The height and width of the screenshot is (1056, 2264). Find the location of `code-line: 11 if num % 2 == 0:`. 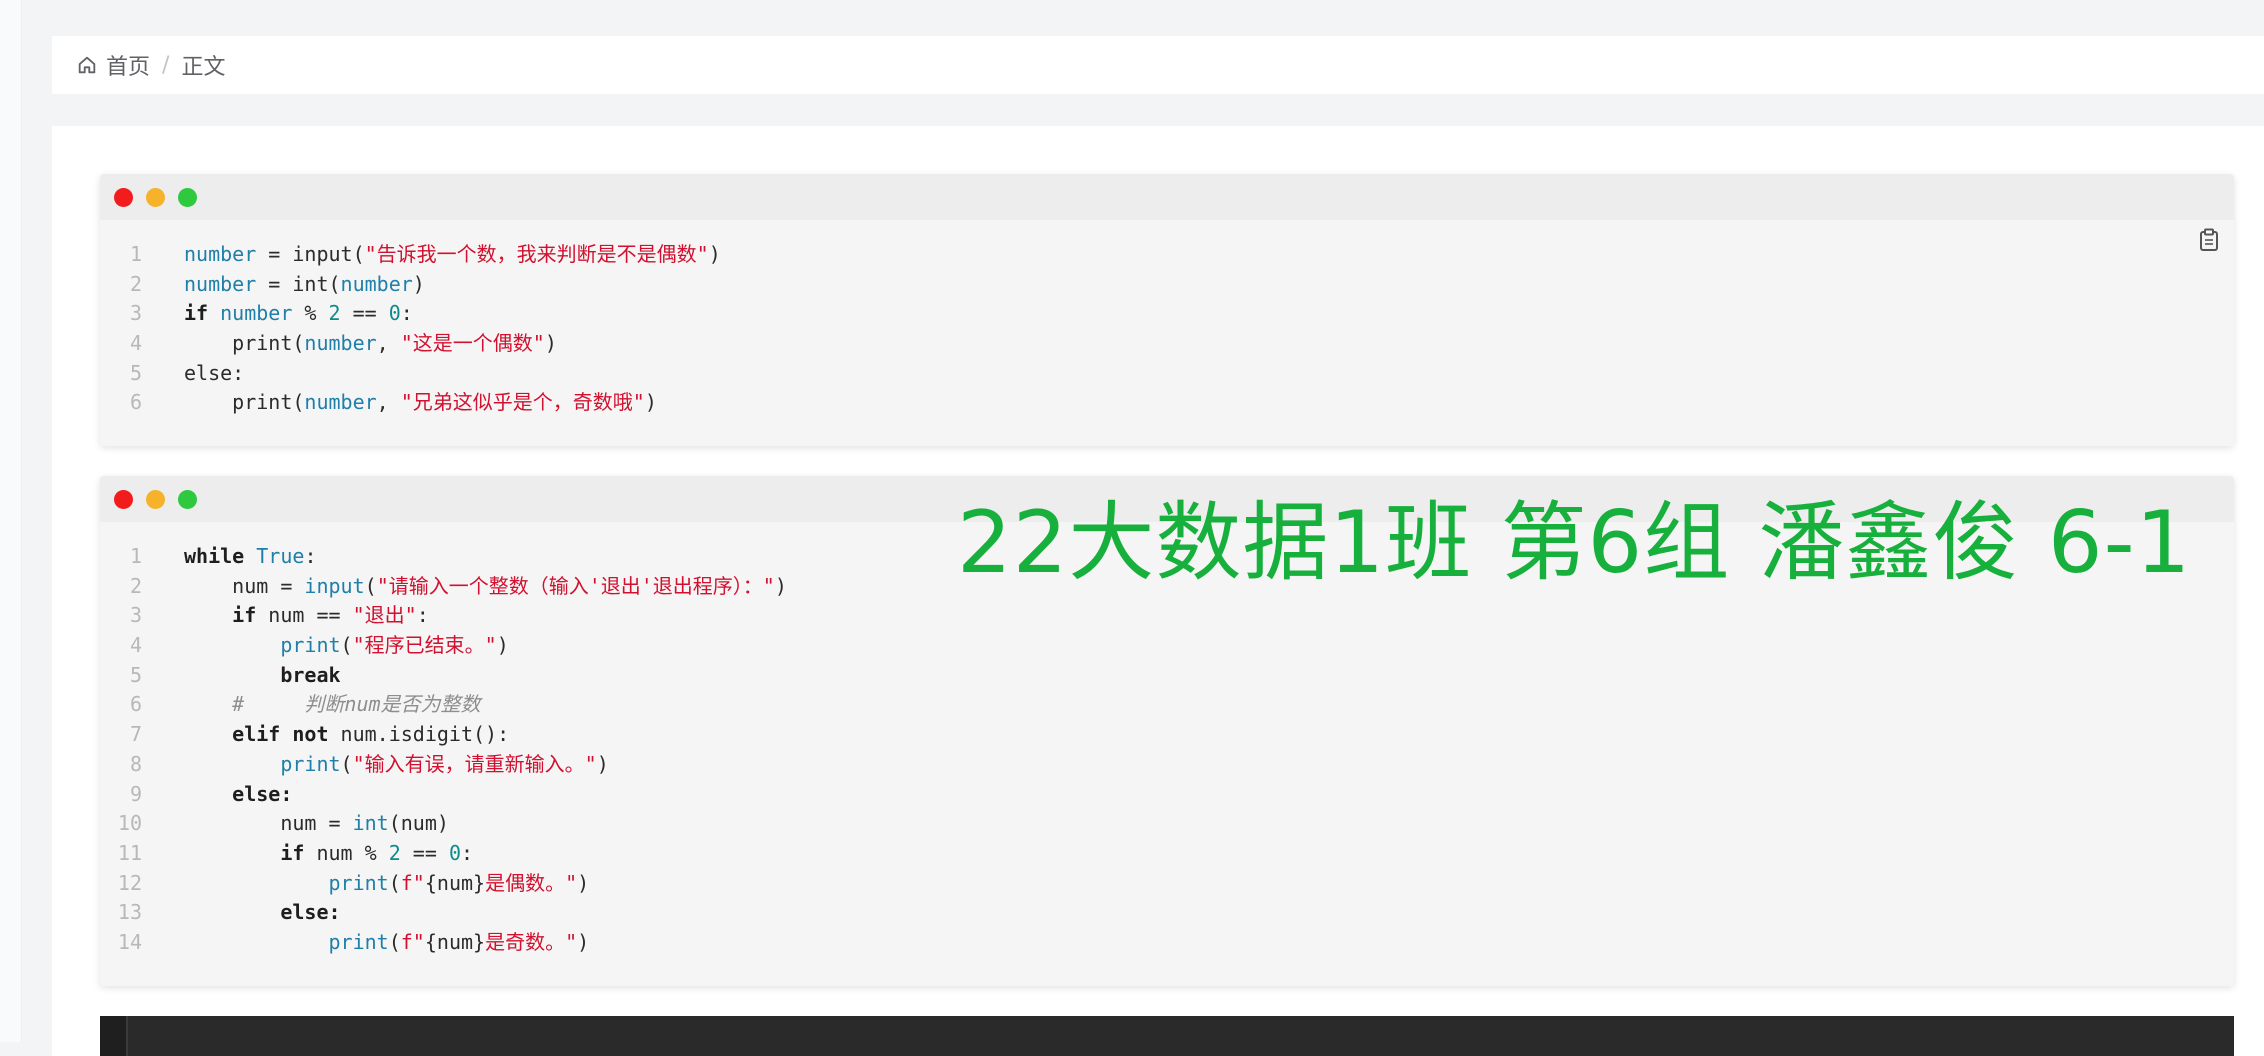

code-line: 11 if num % 2 == 0: is located at coordinates (1167, 854).